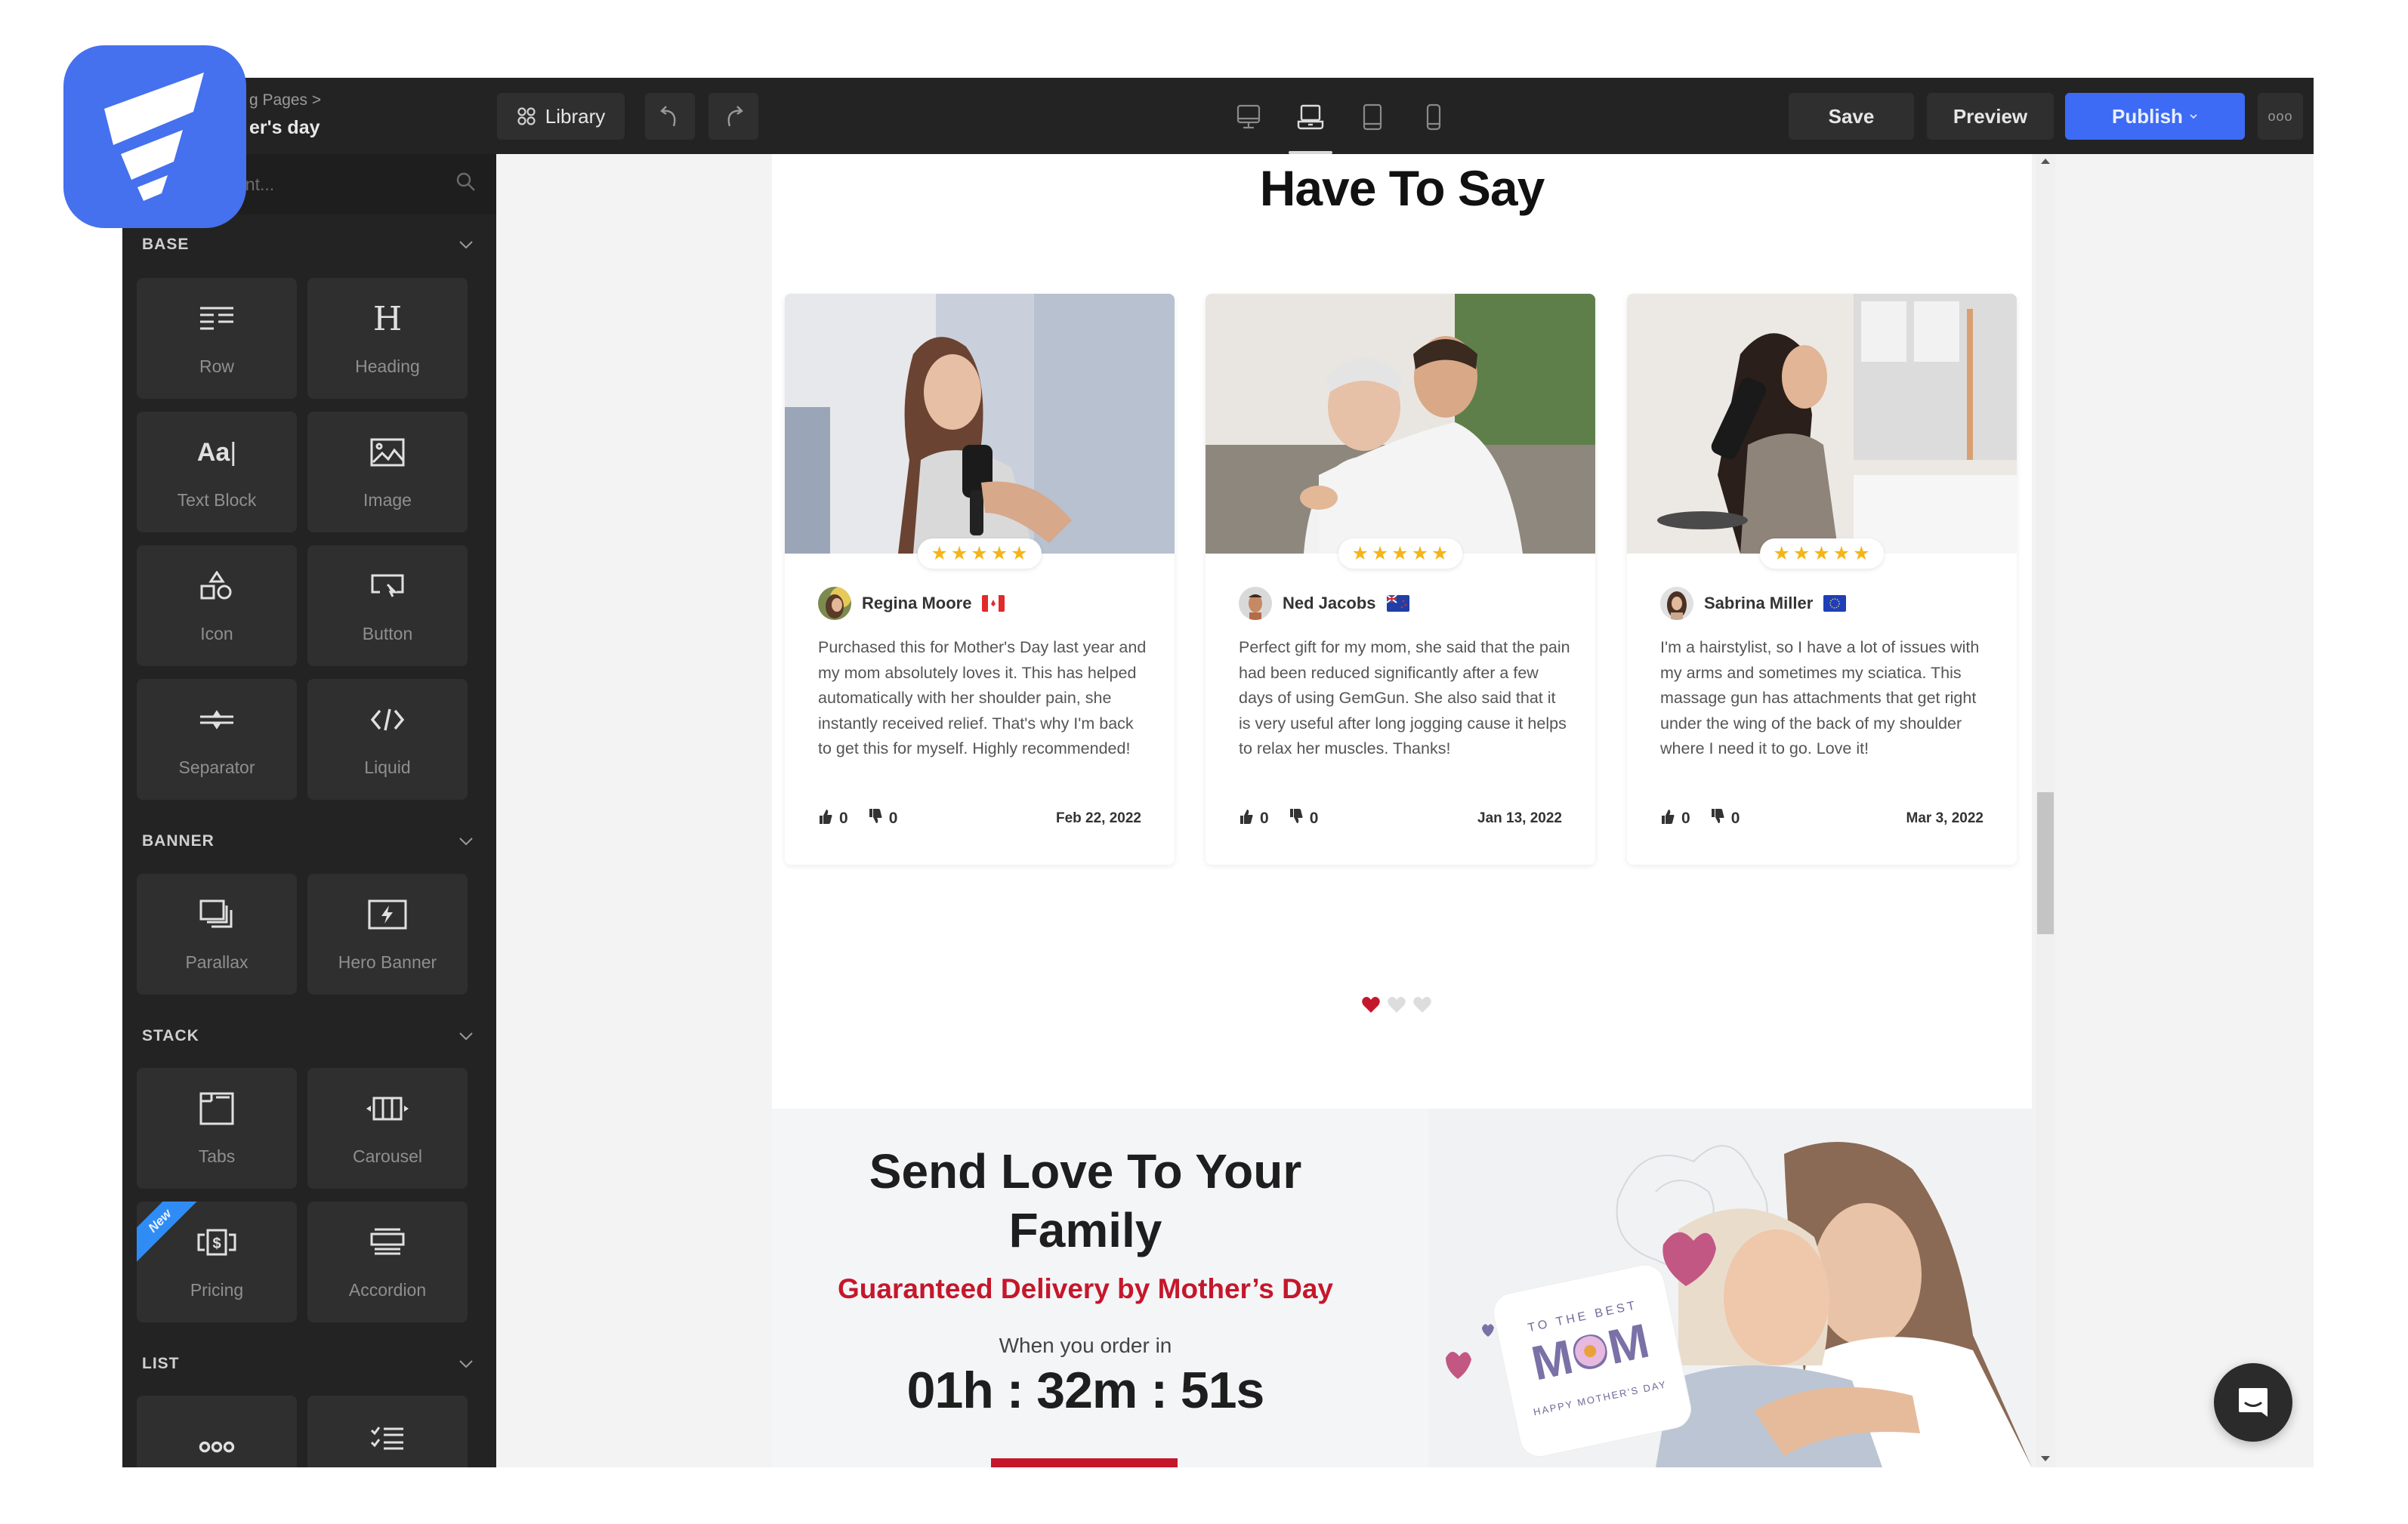  I want to click on review-footer: 0 0 Feb 22, 2022, so click(979, 818).